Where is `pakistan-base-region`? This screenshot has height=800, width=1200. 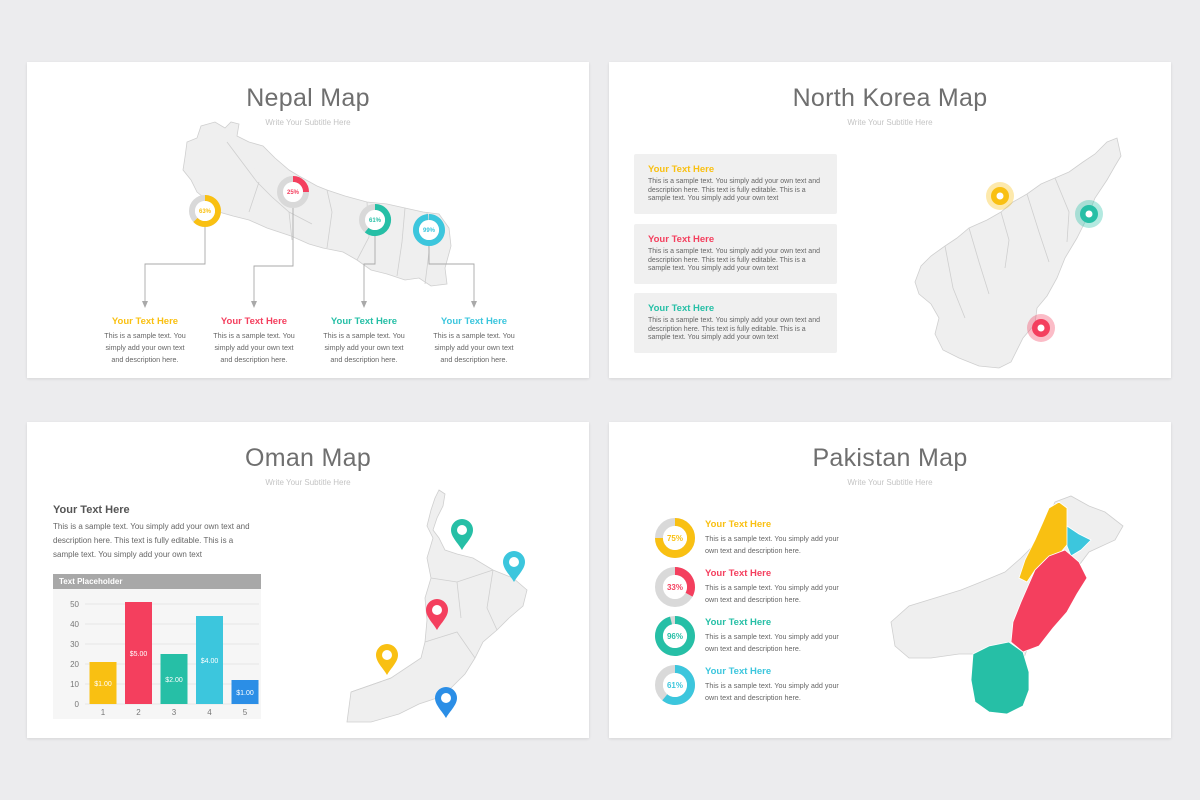
pakistan-base-region is located at coordinates (1007, 581).